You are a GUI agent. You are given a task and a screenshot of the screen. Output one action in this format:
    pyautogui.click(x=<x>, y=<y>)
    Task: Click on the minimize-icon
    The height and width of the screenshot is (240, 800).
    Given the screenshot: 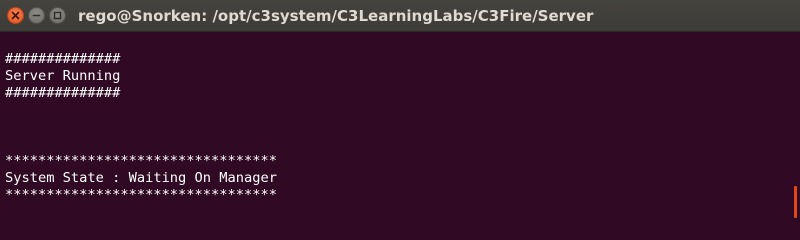 What is the action you would take?
    pyautogui.click(x=36, y=15)
    